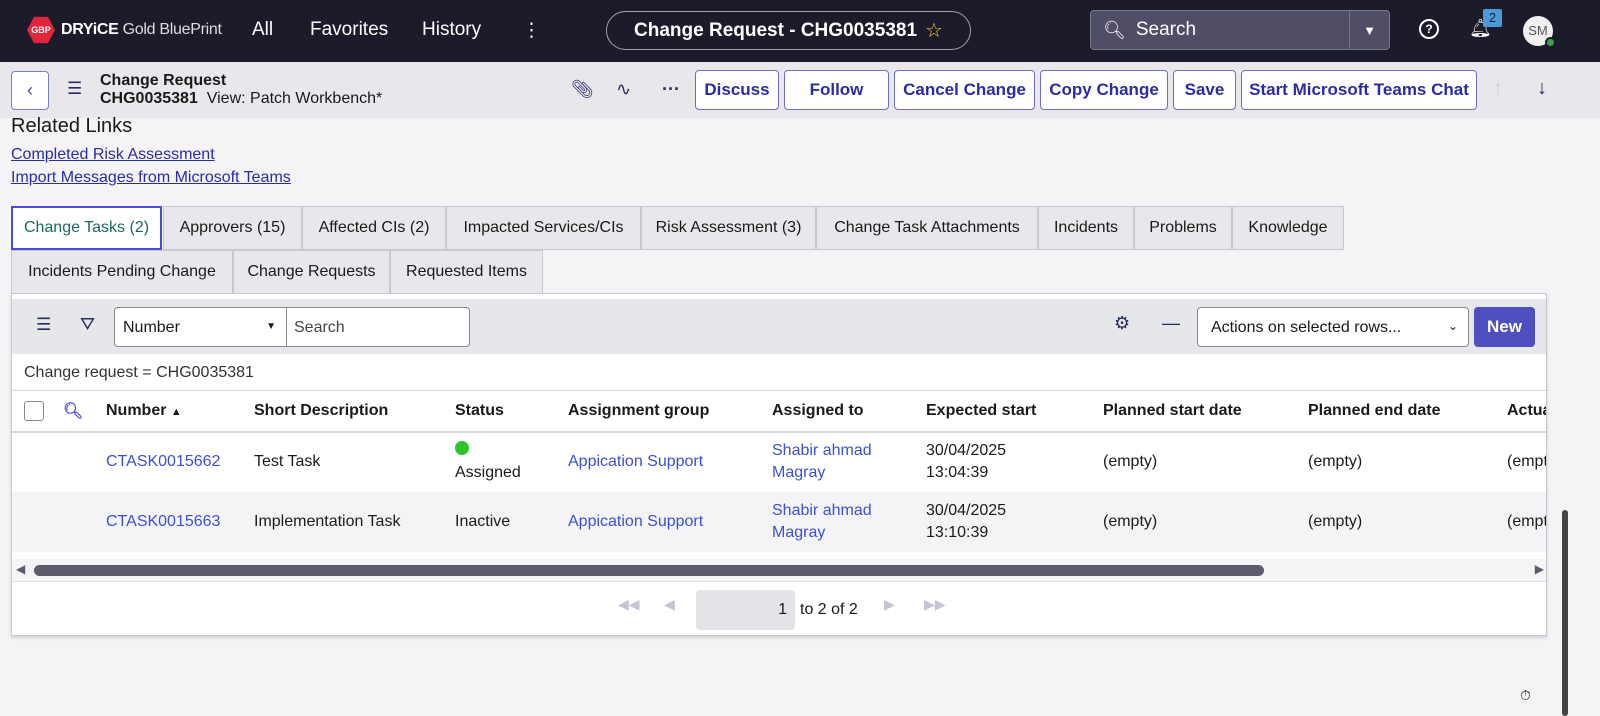 This screenshot has width=1600, height=716. Describe the element at coordinates (1333, 327) in the screenshot. I see `actions-select: Actions on selected rows... ⌄` at that location.